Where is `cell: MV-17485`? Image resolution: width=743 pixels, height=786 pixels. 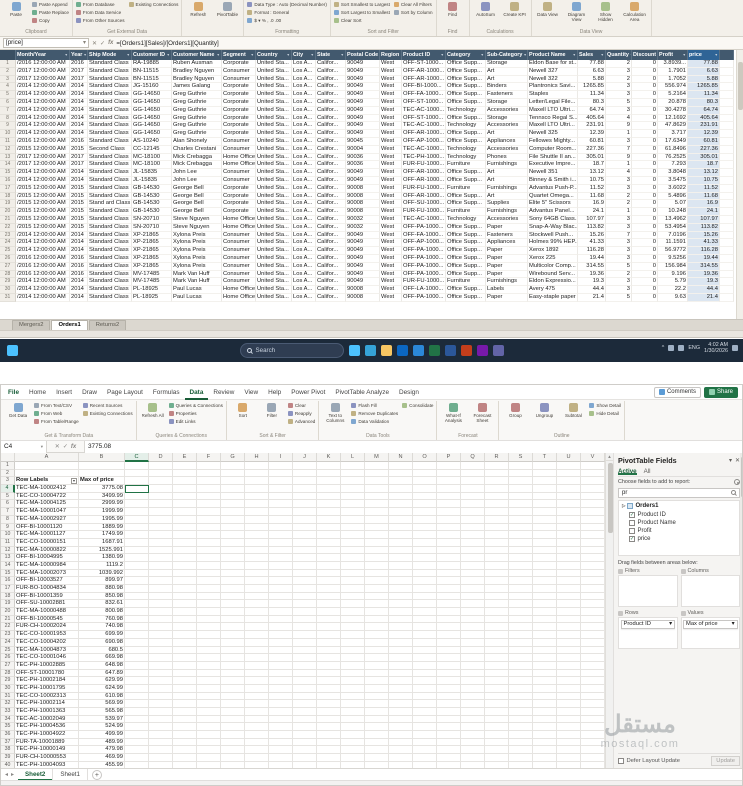
cell: MV-17485 is located at coordinates (152, 282).